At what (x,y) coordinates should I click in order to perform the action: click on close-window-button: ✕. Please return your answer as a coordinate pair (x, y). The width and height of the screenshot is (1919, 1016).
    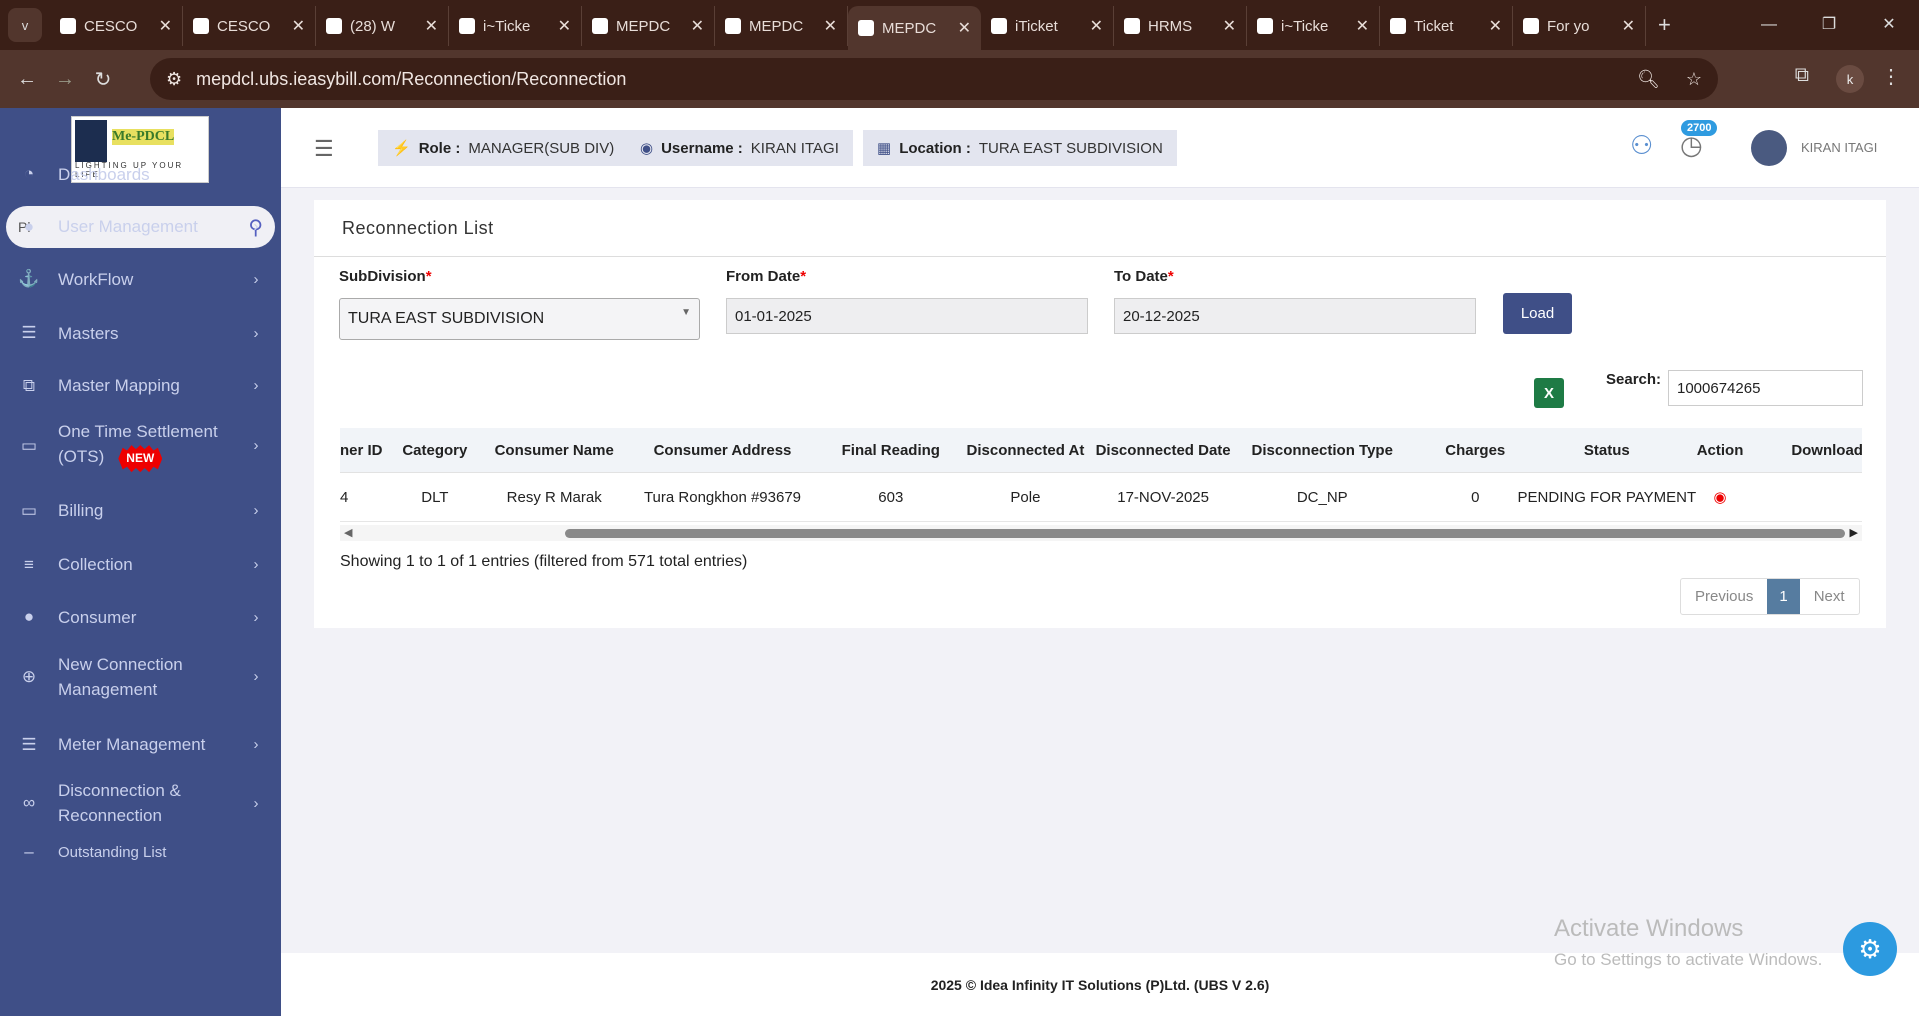
    Looking at the image, I should click on (1889, 25).